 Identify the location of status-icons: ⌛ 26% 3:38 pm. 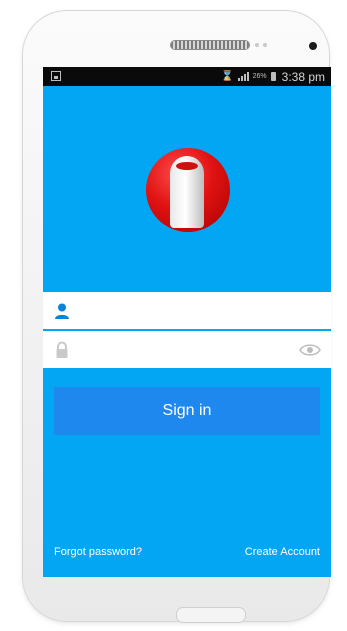
(273, 76).